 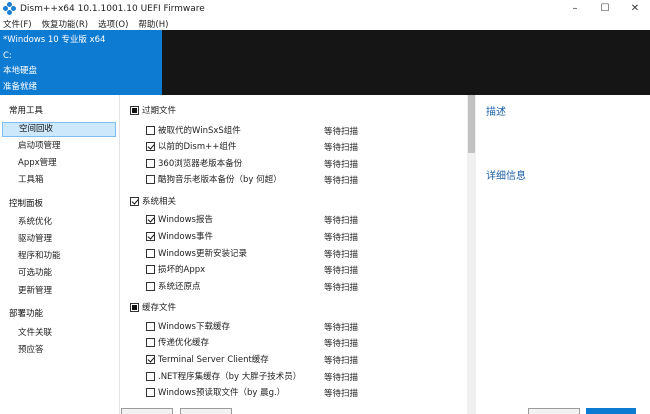 What do you see at coordinates (59, 239) in the screenshot?
I see `sidebar-item-drivers: 驱动管理` at bounding box center [59, 239].